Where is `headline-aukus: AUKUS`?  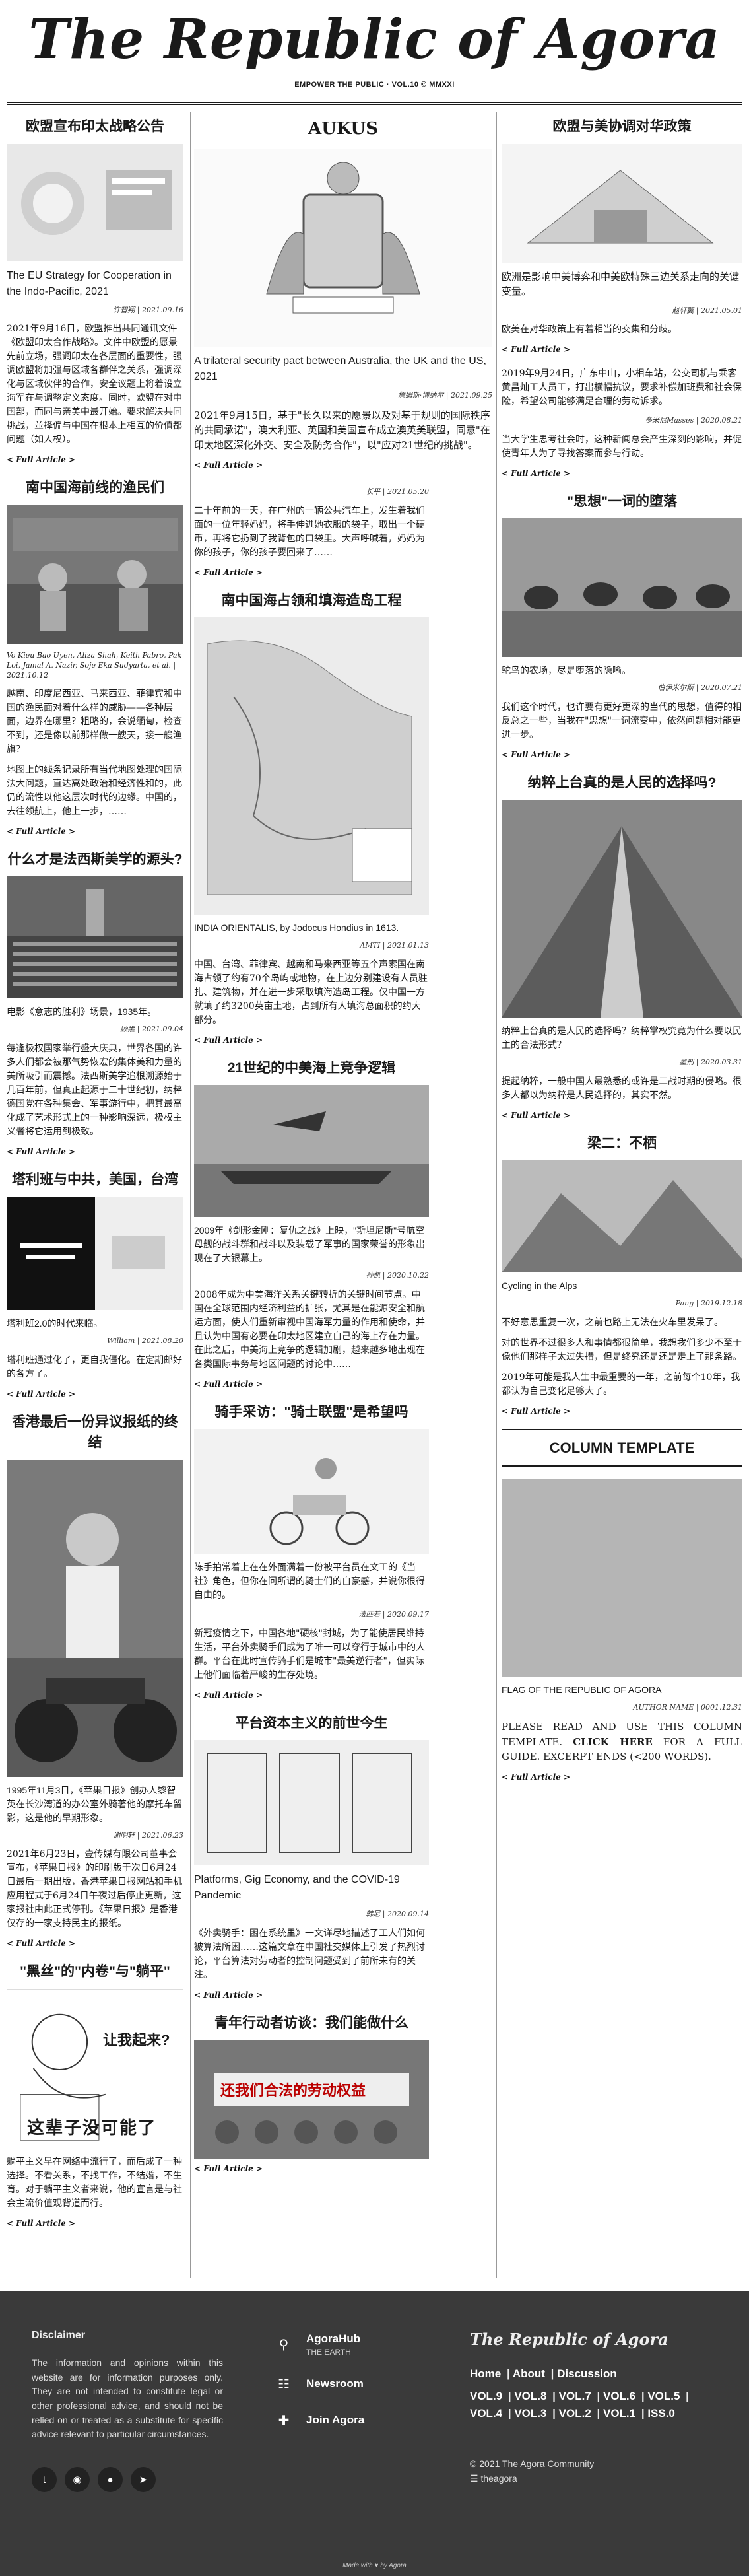 headline-aukus: AUKUS is located at coordinates (343, 129).